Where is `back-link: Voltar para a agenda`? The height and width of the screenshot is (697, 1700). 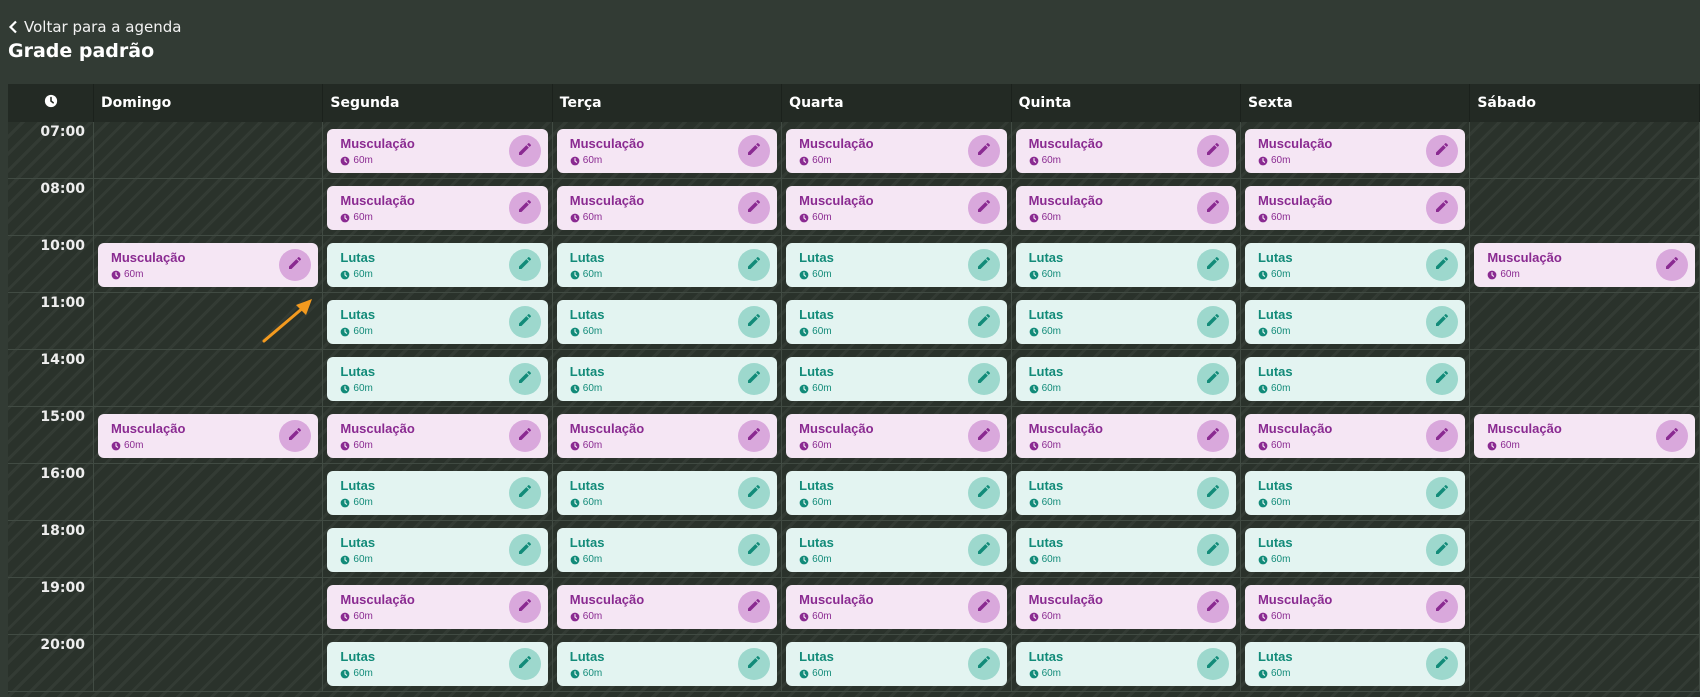
back-link: Voltar para a agenda is located at coordinates (94, 27).